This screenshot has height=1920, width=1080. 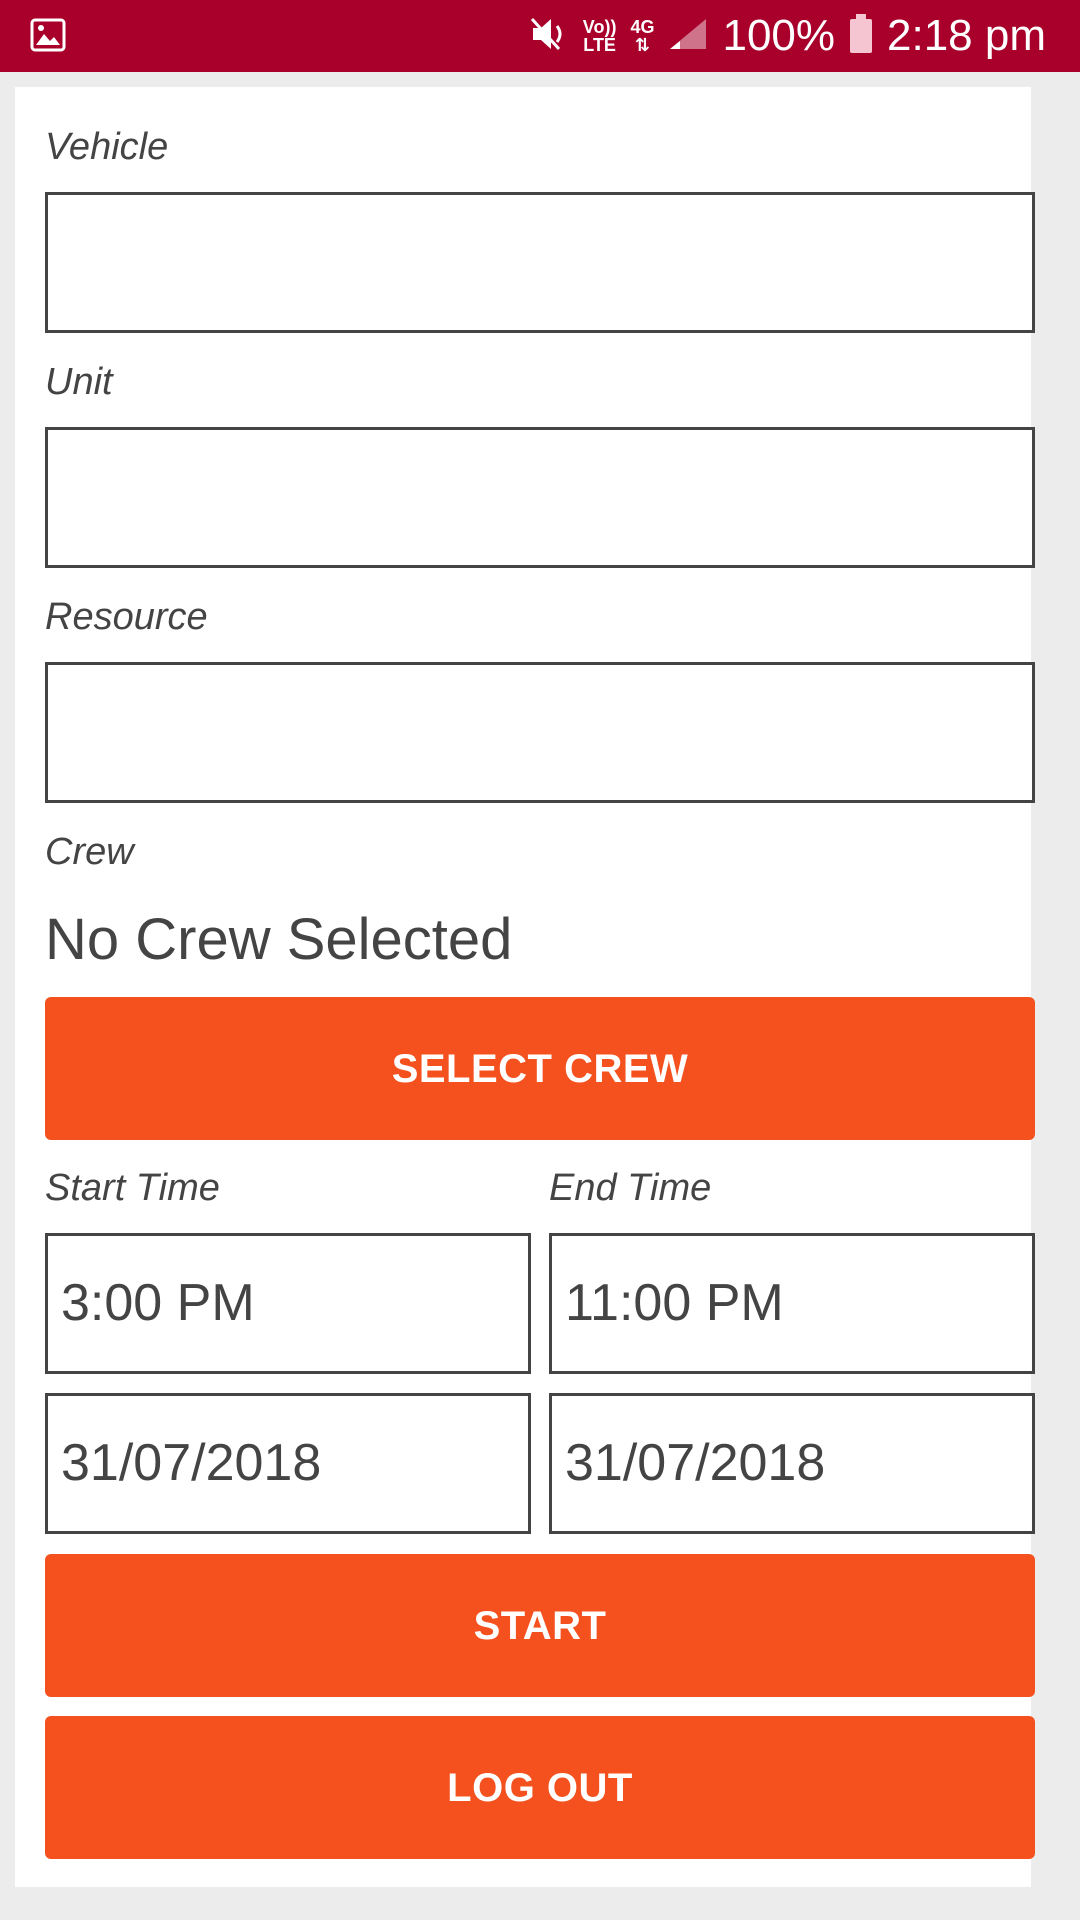 I want to click on clock: 2:18 pm, so click(x=966, y=35).